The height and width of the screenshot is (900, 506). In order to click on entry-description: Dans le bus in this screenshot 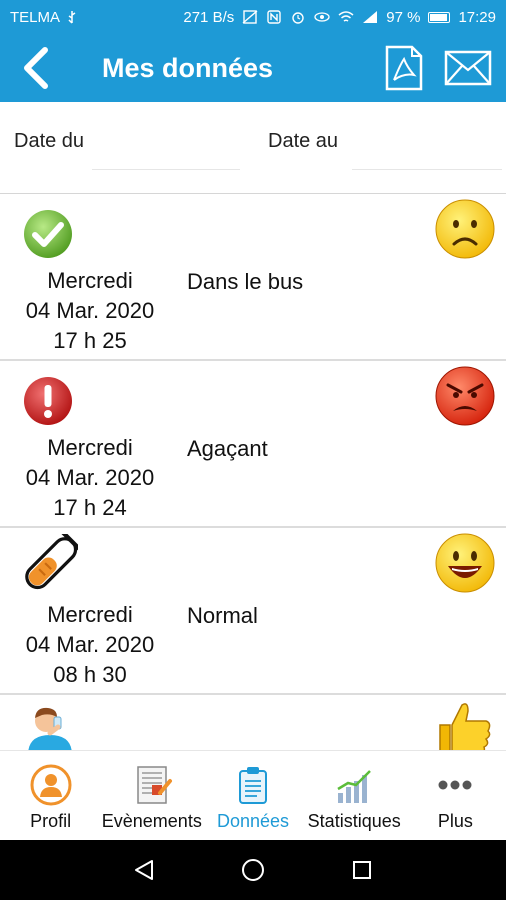, I will do `click(245, 281)`.